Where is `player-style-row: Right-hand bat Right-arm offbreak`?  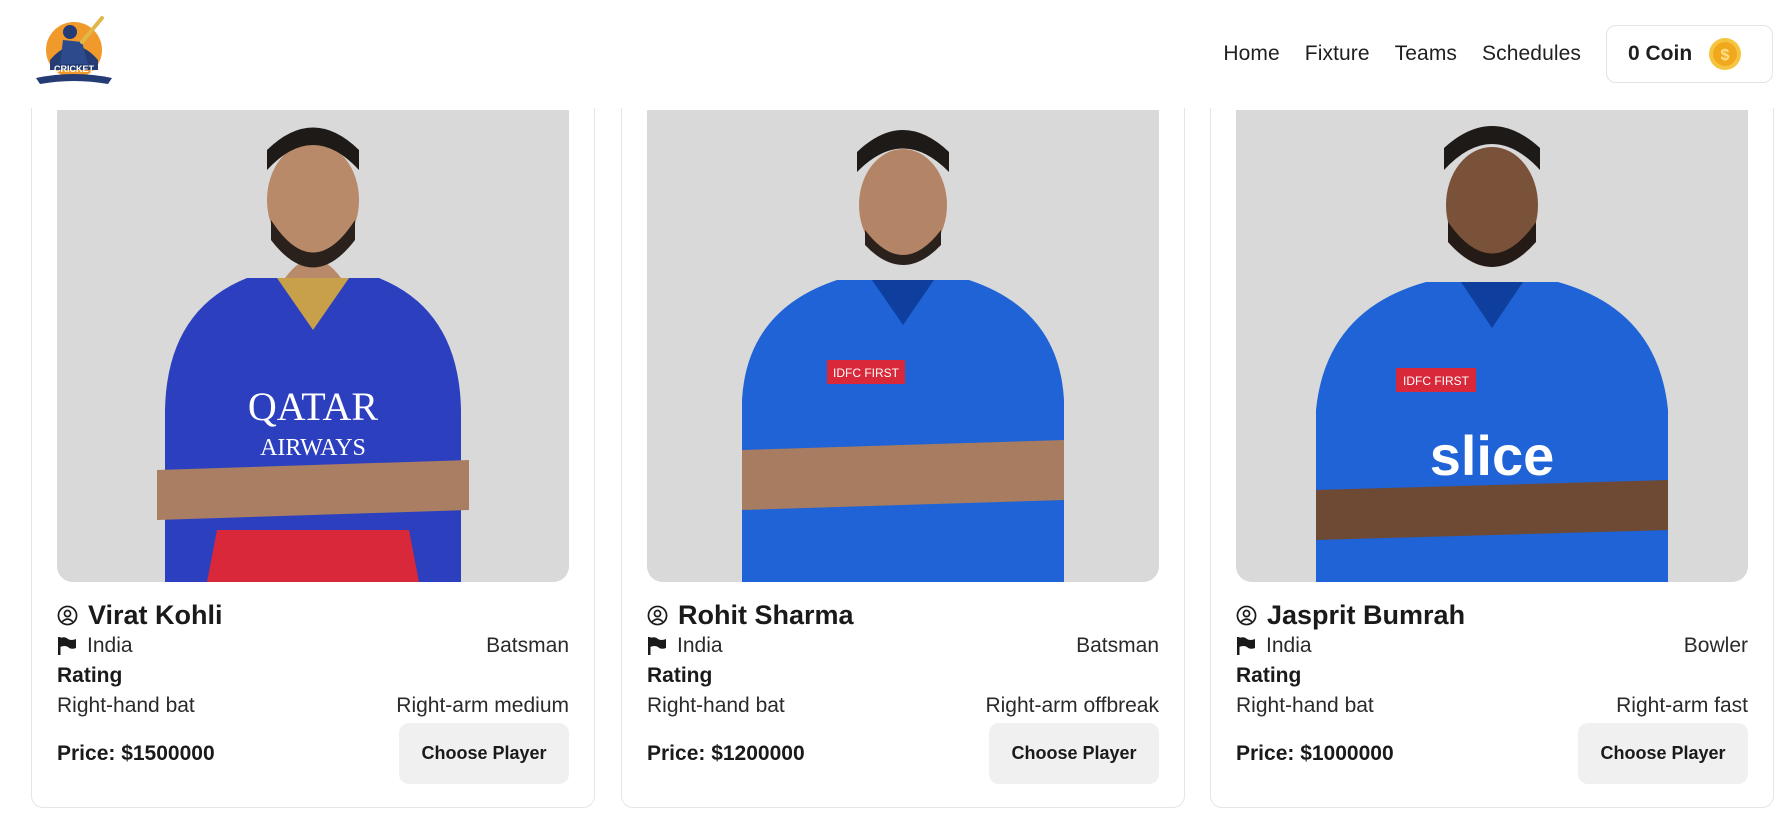 player-style-row: Right-hand bat Right-arm offbreak is located at coordinates (903, 706).